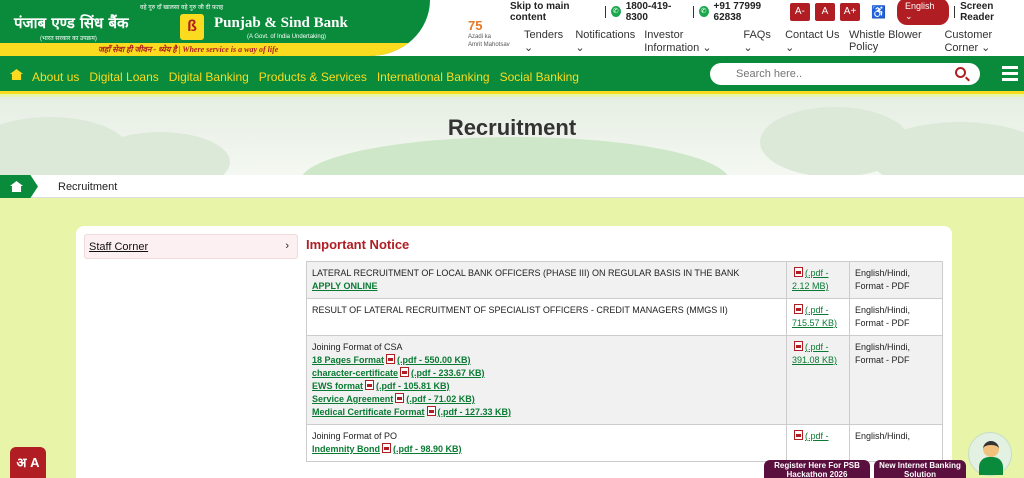 The width and height of the screenshot is (1024, 478). What do you see at coordinates (759, 41) in the screenshot?
I see `nav-faqs: FAQs ⌄` at bounding box center [759, 41].